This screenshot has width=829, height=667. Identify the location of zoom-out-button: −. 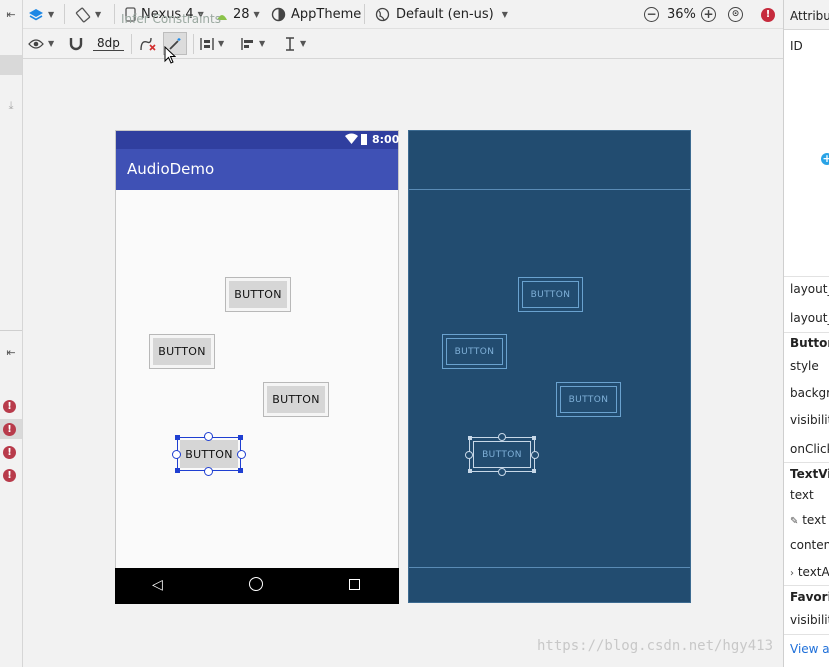
(651, 14).